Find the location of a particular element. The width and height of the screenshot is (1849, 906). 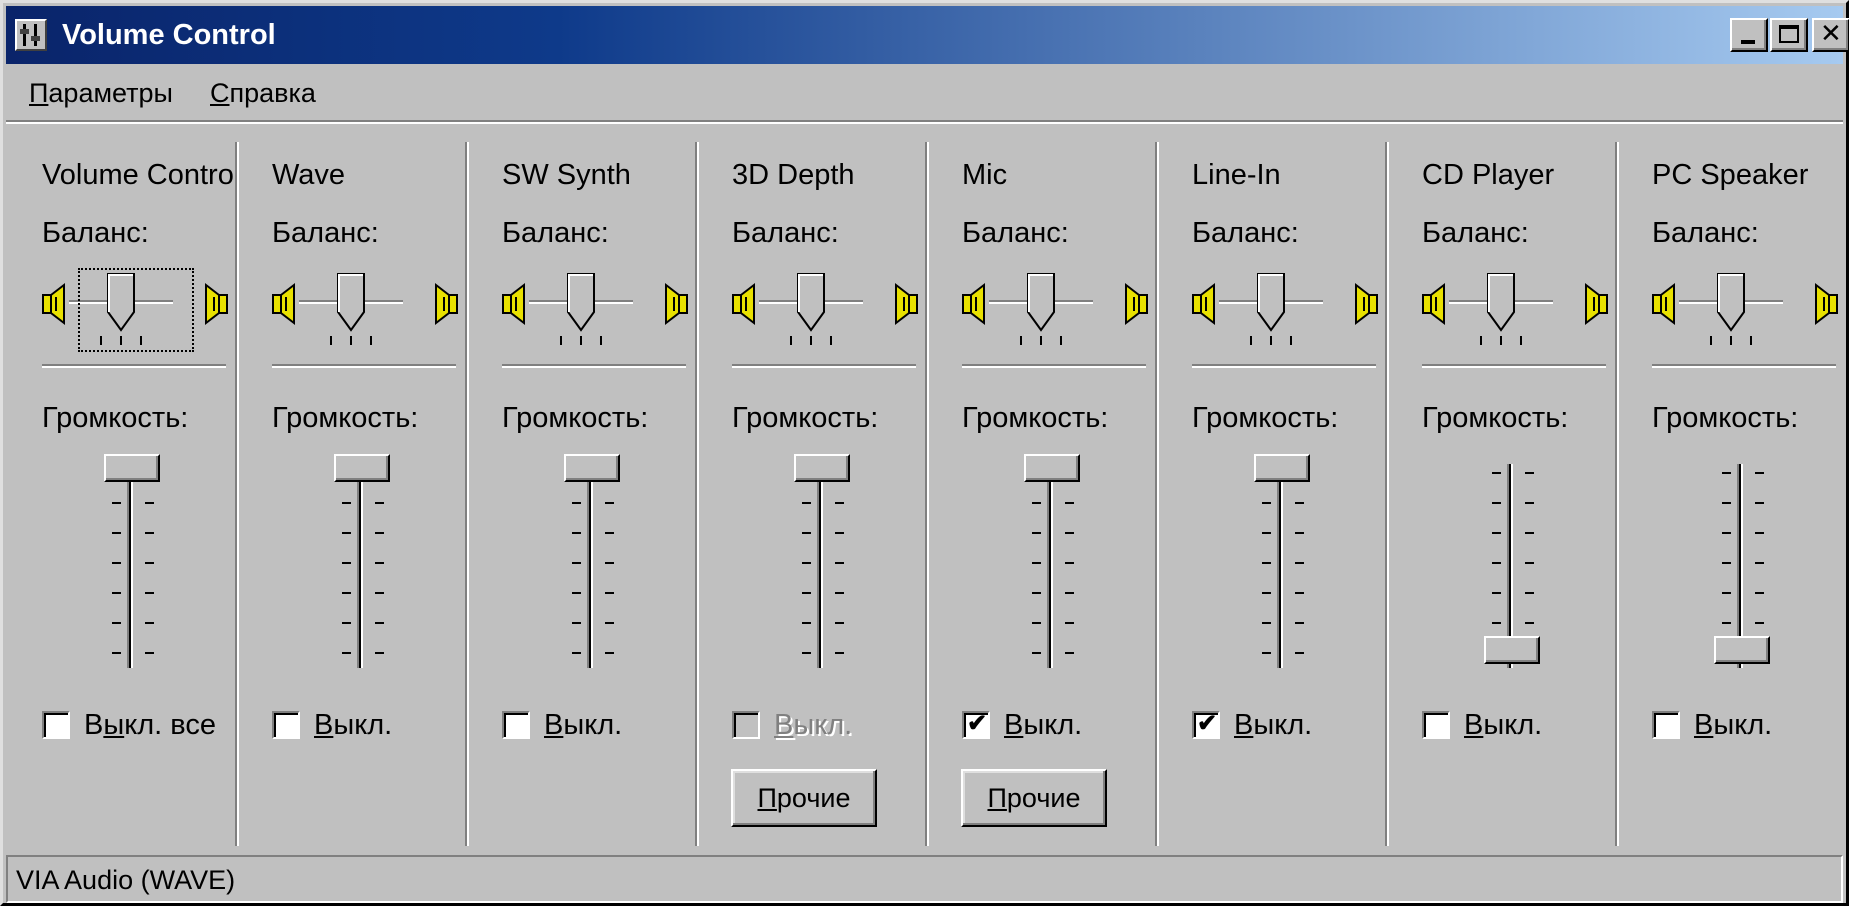

close-button: ✕ is located at coordinates (1830, 35).